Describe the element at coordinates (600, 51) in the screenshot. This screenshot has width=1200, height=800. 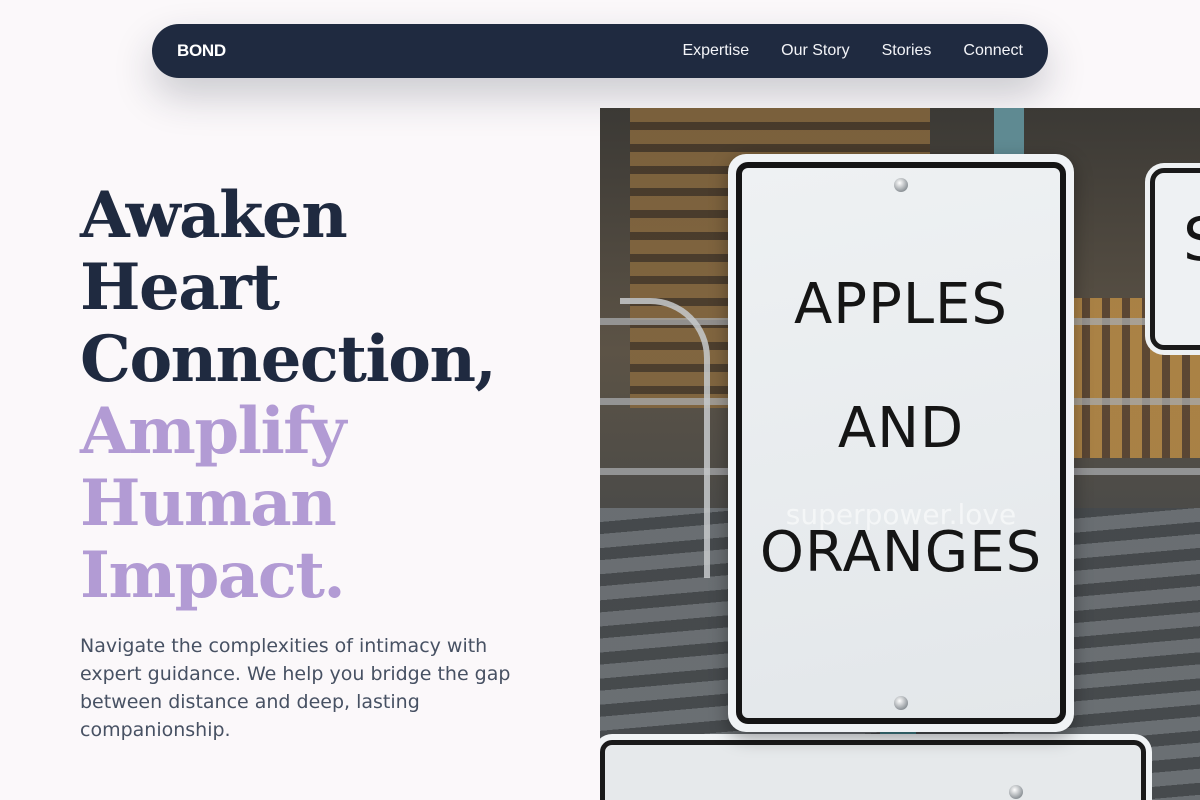
I see `top-navbar: BOND Expertise Our Story Stories Connect` at that location.